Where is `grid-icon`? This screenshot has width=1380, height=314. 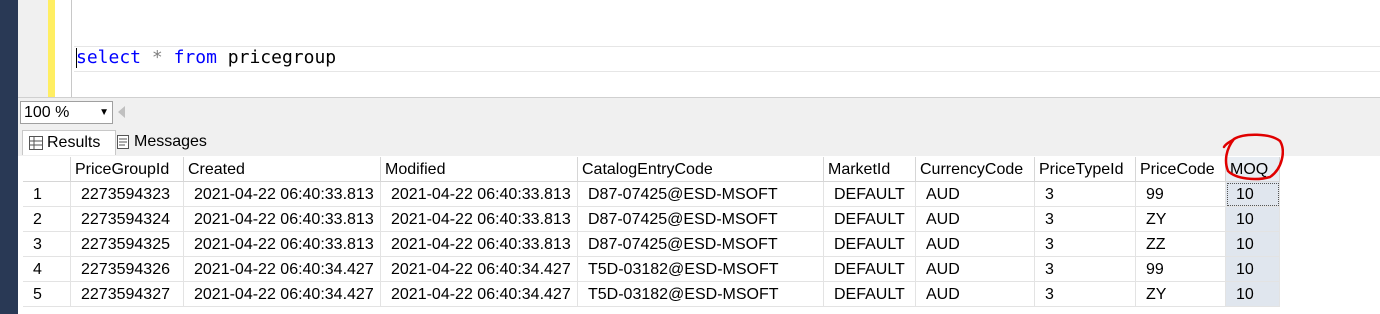 grid-icon is located at coordinates (36, 142).